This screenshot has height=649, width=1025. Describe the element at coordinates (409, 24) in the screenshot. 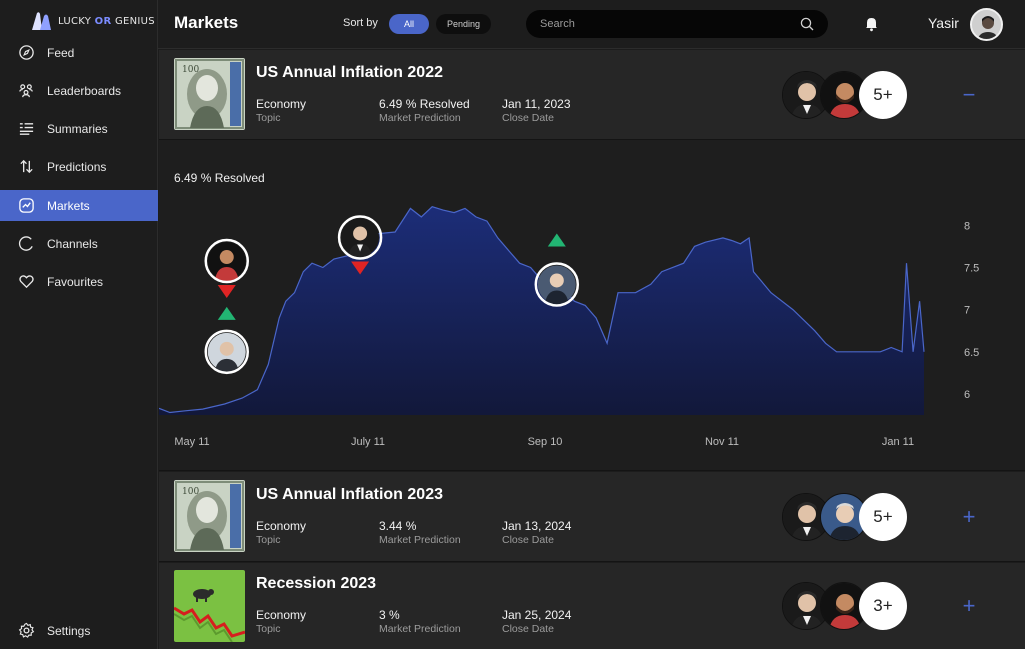

I see `sort-all-button: All` at that location.